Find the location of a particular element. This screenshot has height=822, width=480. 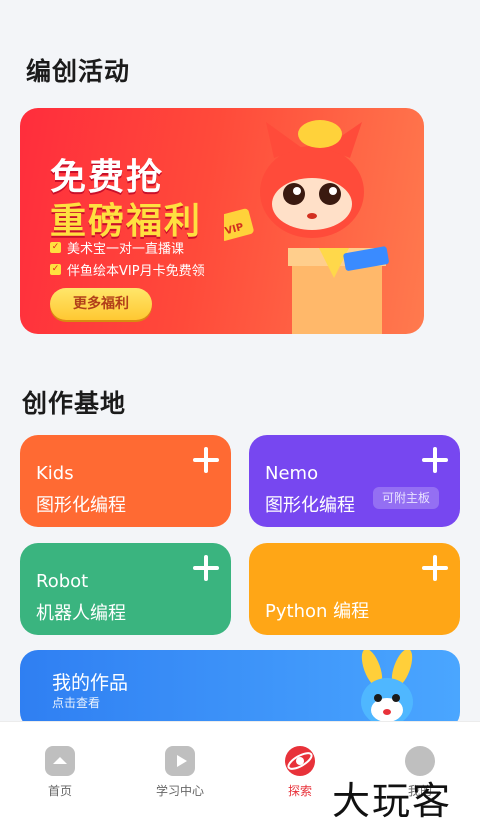

watermark-text: 大玩客 is located at coordinates (392, 800).